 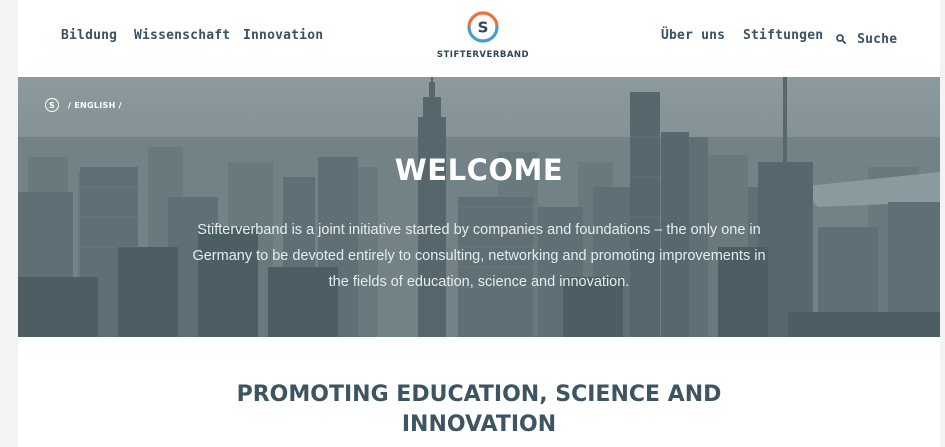 What do you see at coordinates (479, 170) in the screenshot?
I see `hero-title: WELCOME` at bounding box center [479, 170].